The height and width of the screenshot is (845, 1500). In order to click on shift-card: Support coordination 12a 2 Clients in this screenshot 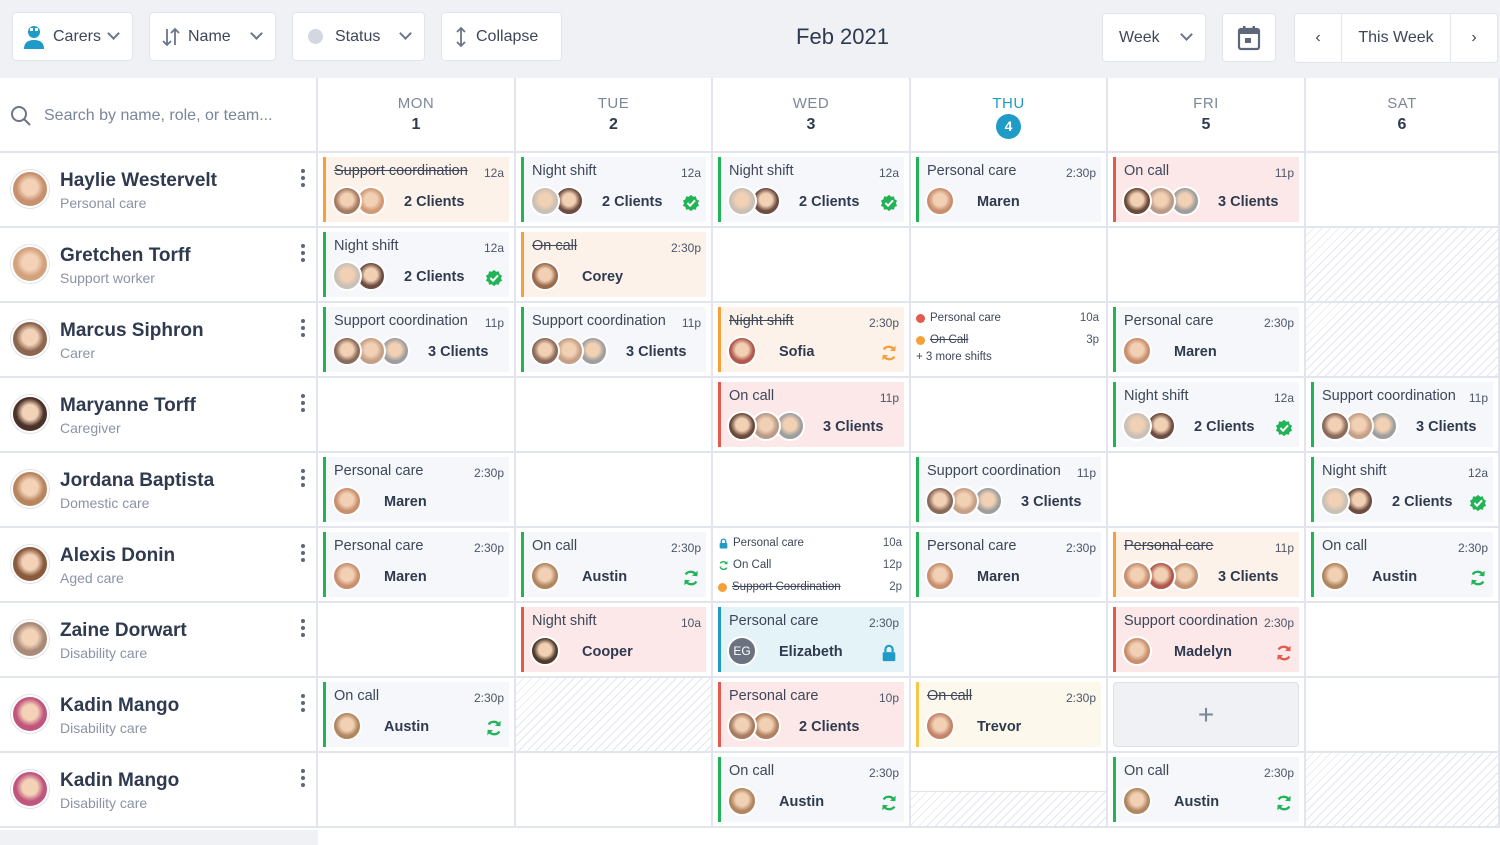, I will do `click(416, 189)`.